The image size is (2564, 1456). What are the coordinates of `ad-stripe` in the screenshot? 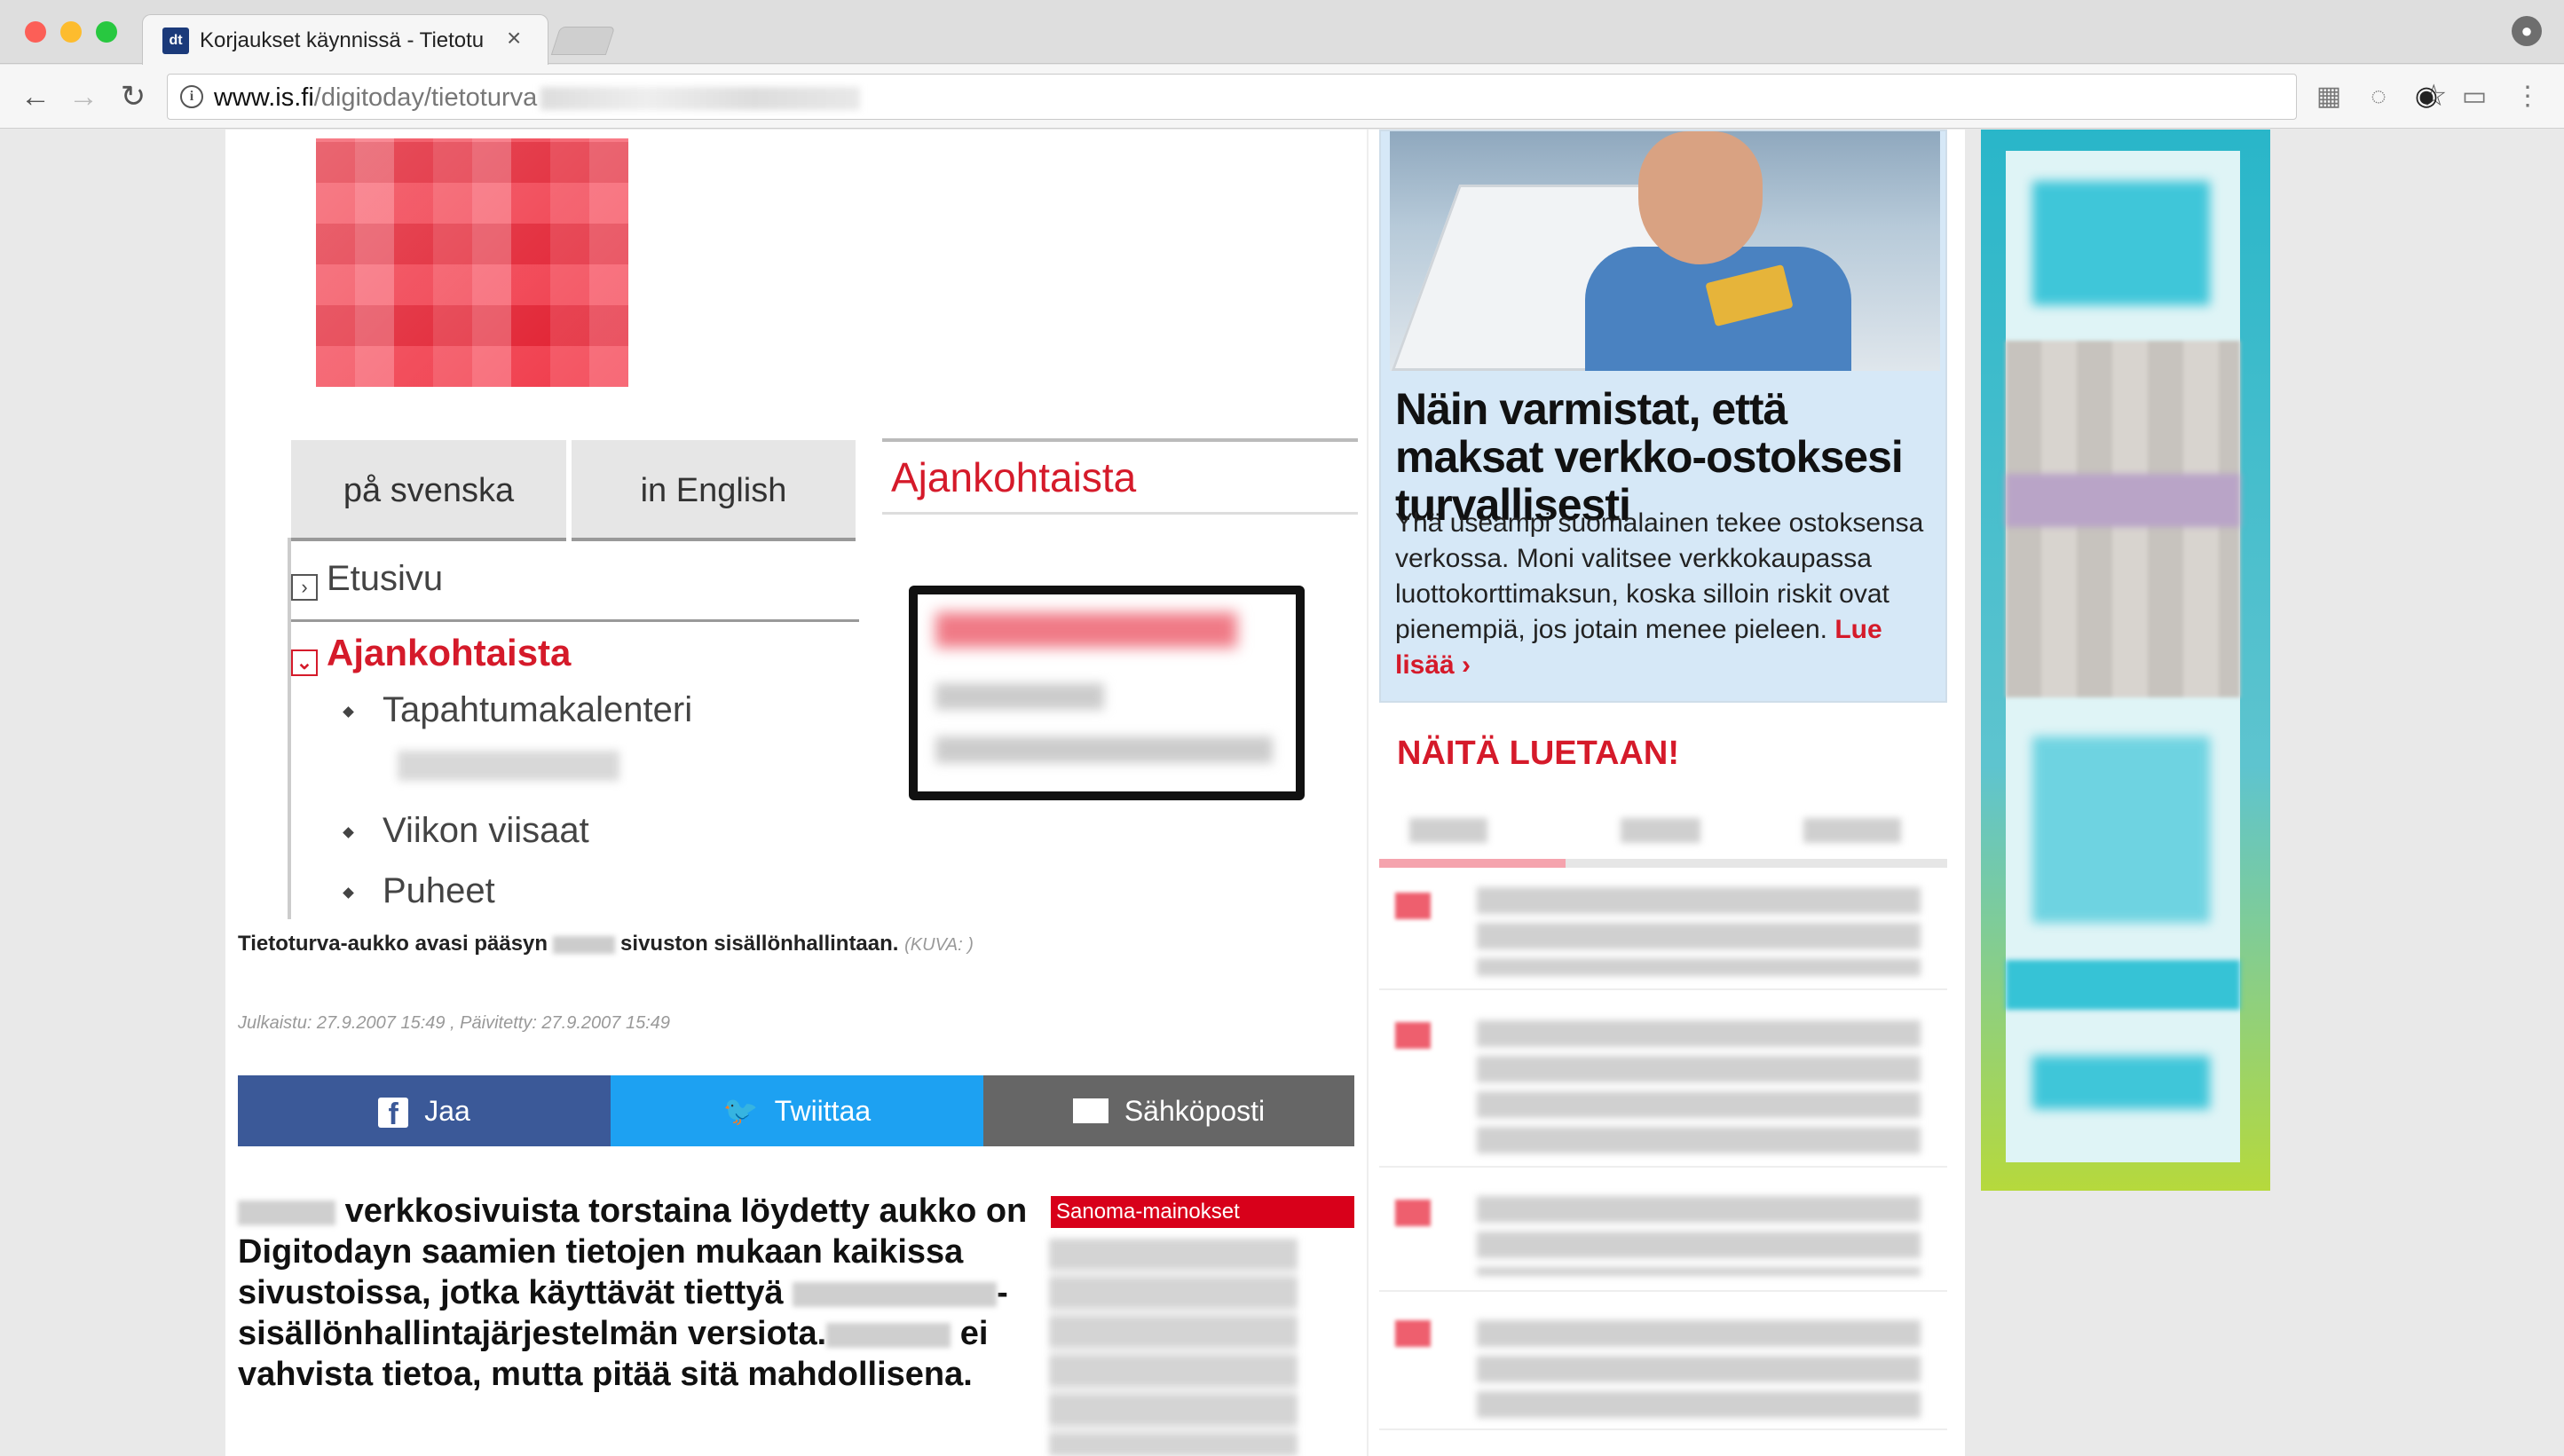 It's located at (2123, 985).